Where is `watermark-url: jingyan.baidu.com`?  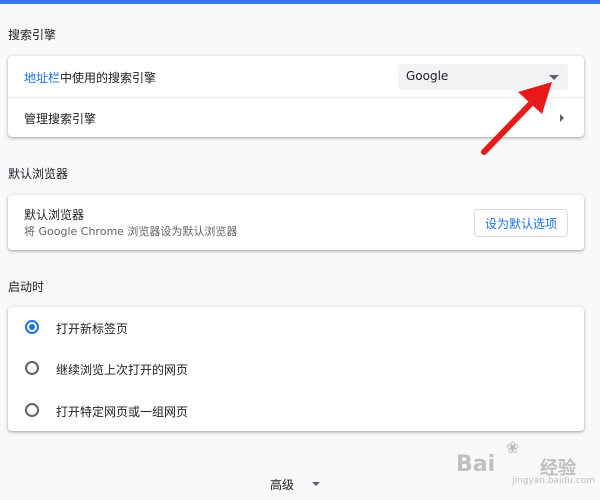 watermark-url: jingyan.baidu.com is located at coordinates (554, 481).